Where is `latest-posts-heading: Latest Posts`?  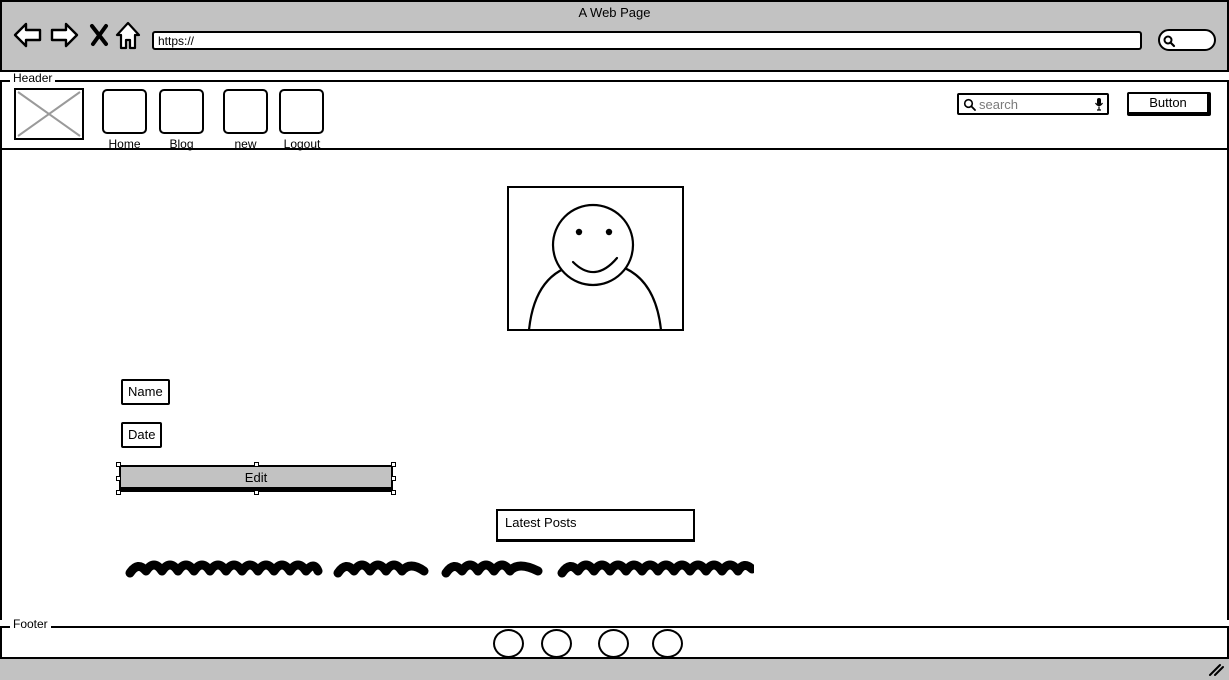 latest-posts-heading: Latest Posts is located at coordinates (595, 525).